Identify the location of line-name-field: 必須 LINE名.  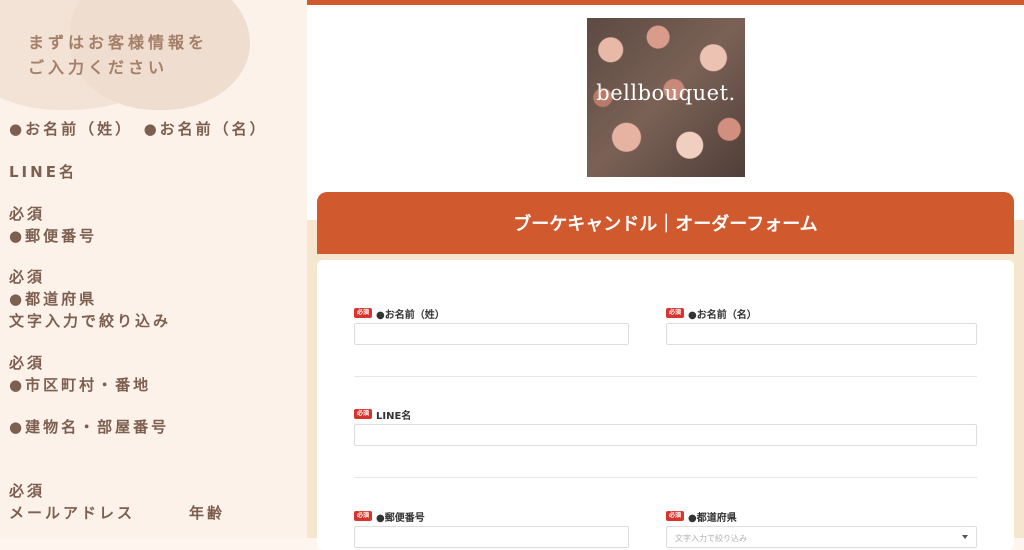
(665, 426).